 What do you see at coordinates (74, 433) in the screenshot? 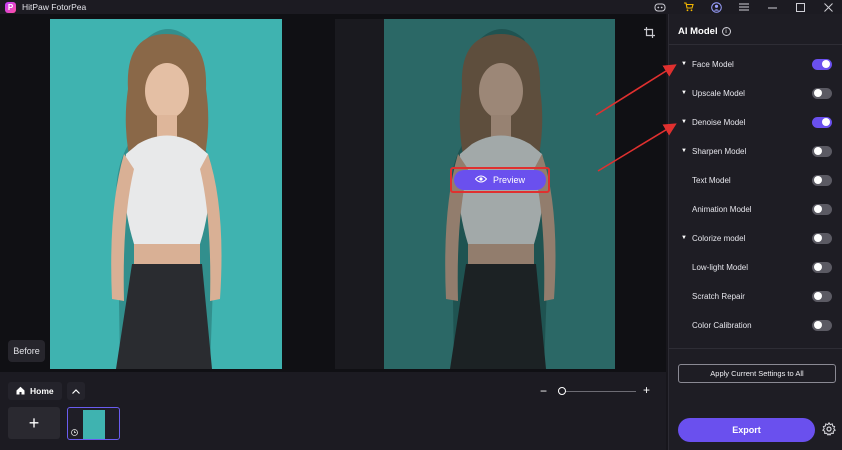
I see `clock-icon` at bounding box center [74, 433].